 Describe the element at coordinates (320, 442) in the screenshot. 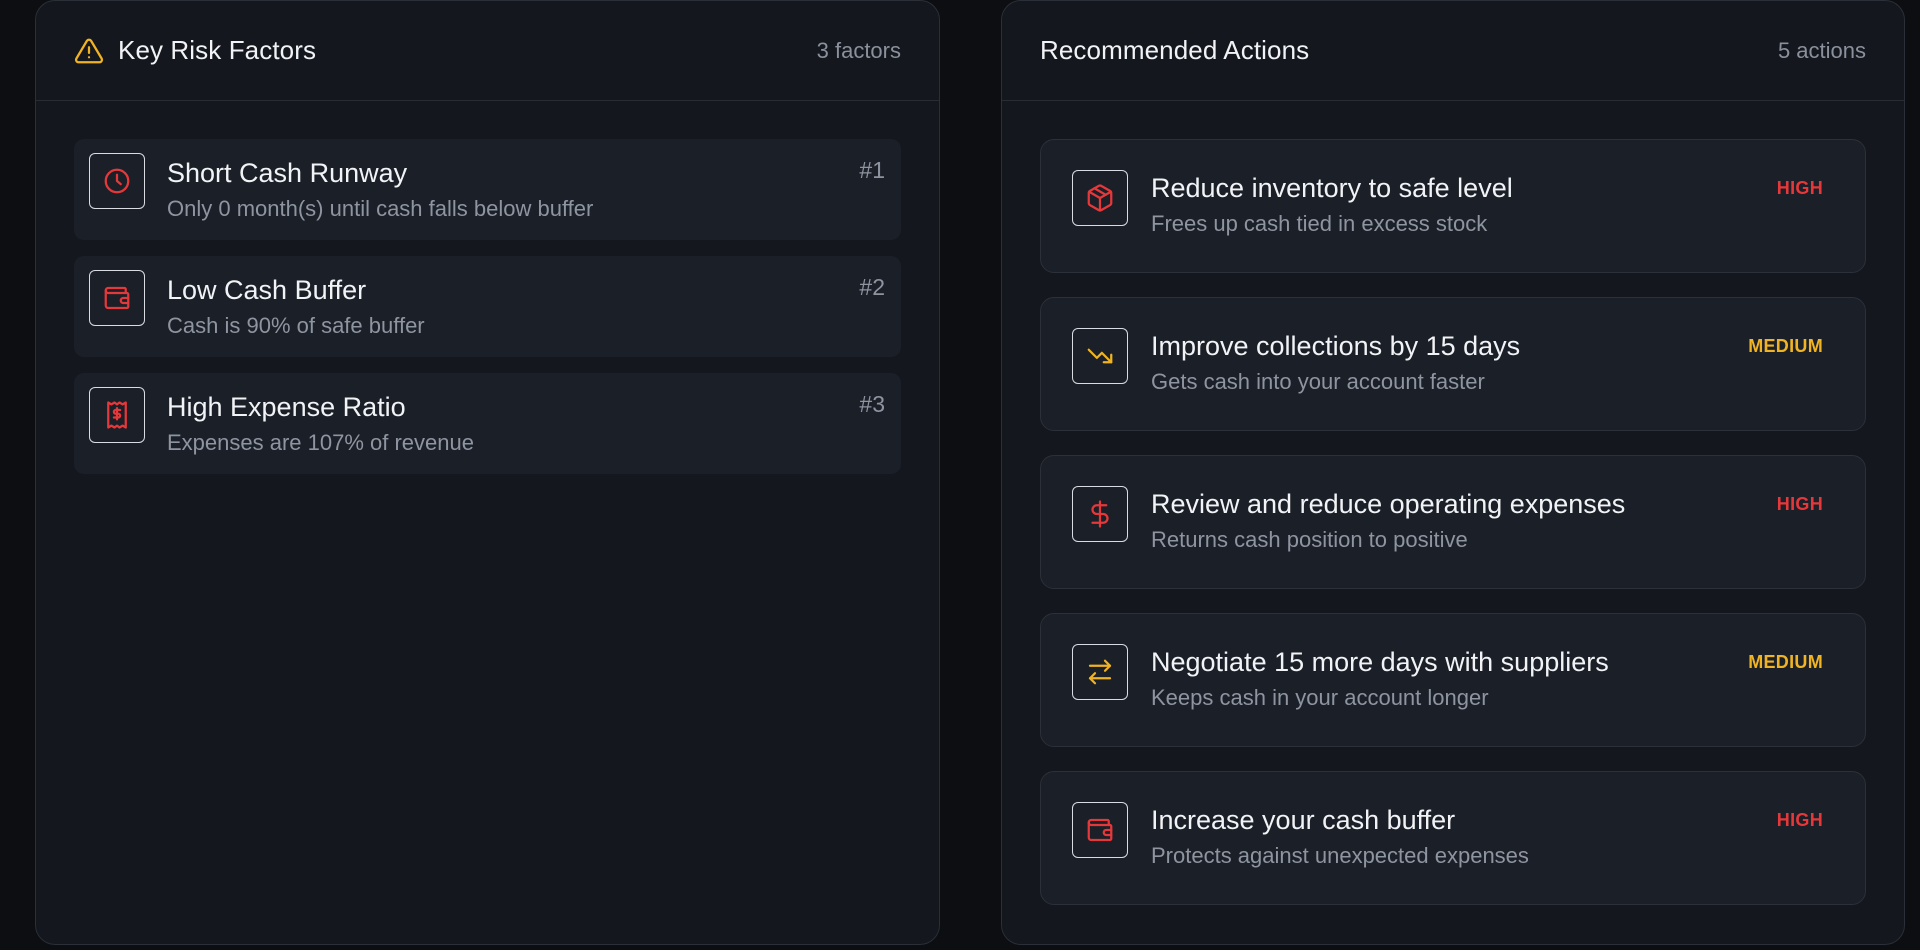

I see `risk-description: Expenses are 107% of revenue` at that location.